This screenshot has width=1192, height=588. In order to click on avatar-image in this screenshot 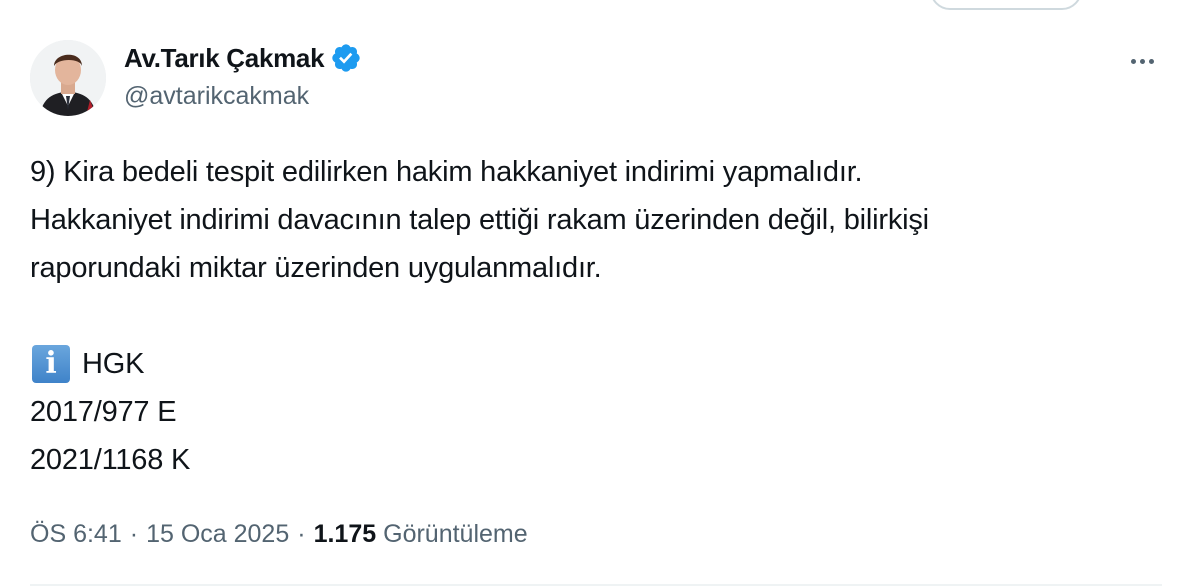, I will do `click(68, 78)`.